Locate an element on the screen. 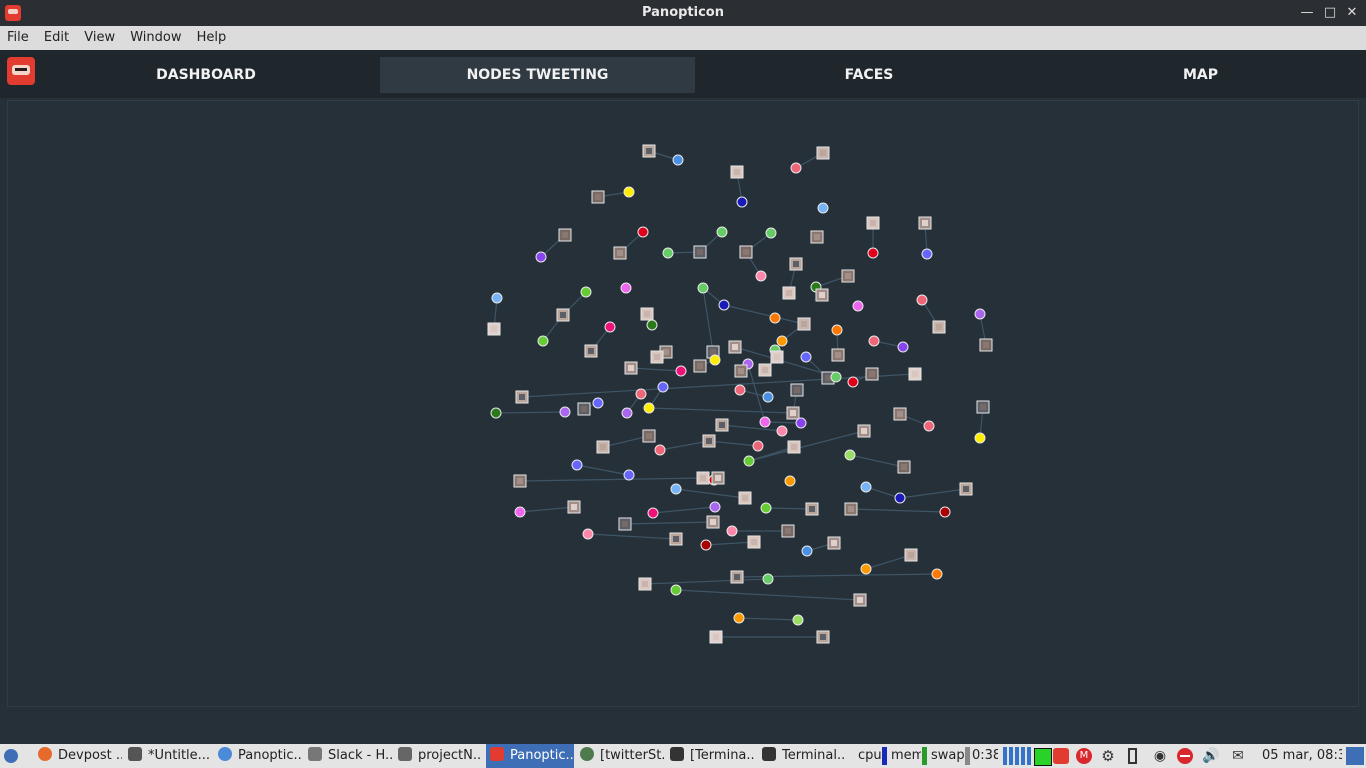  volume-icon: 🔊 is located at coordinates (1210, 756).